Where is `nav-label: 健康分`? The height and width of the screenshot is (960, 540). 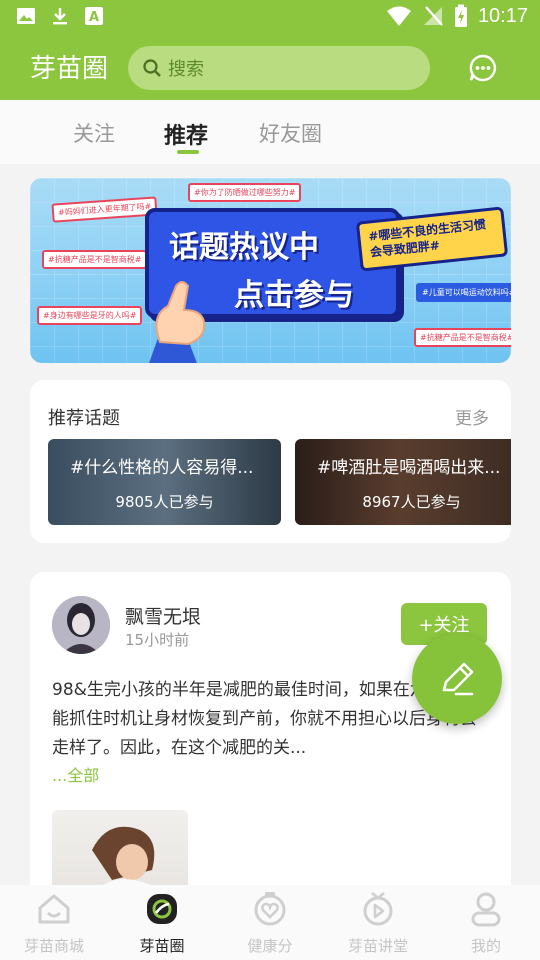
nav-label: 健康分 is located at coordinates (270, 946).